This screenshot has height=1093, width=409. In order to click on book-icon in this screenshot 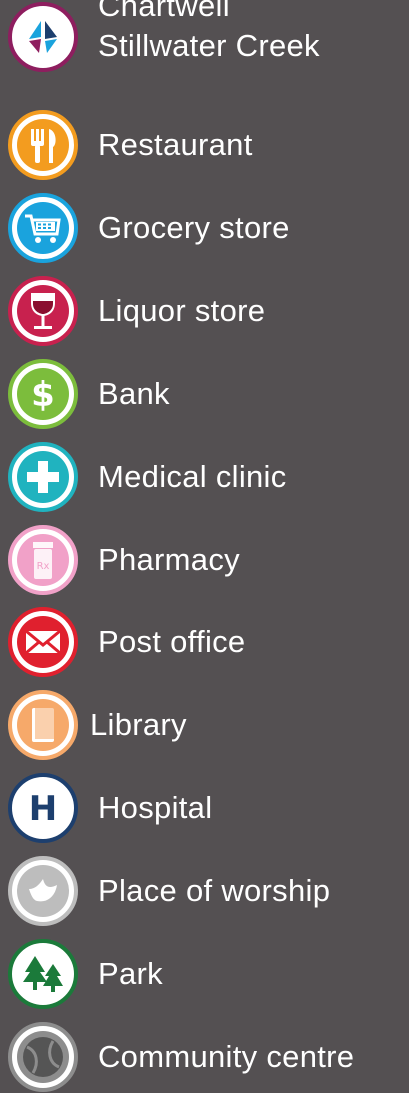, I will do `click(43, 725)`.